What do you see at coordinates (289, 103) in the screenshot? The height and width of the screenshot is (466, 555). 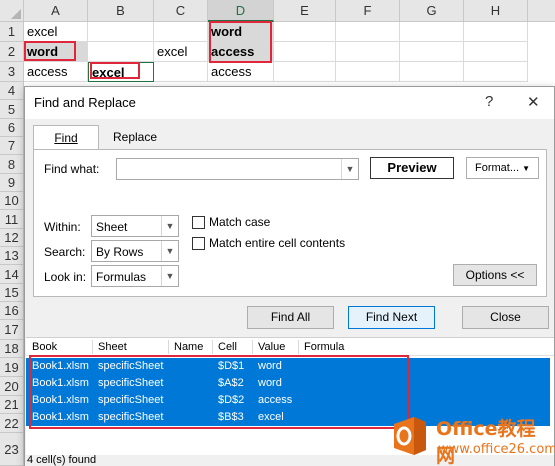 I see `dialog-titlebar: Find and Replace ? ✕` at bounding box center [289, 103].